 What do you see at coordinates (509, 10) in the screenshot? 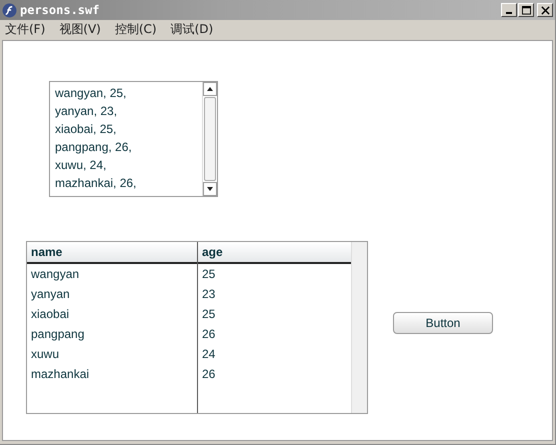
I see `minimize-button` at bounding box center [509, 10].